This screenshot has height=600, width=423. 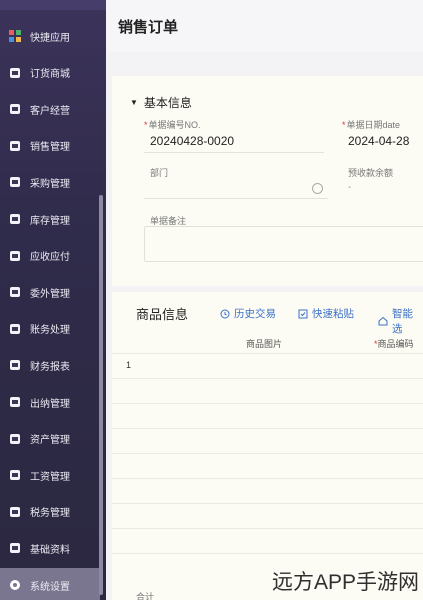 I want to click on quick-paste-button: 快速粘贴, so click(x=326, y=313).